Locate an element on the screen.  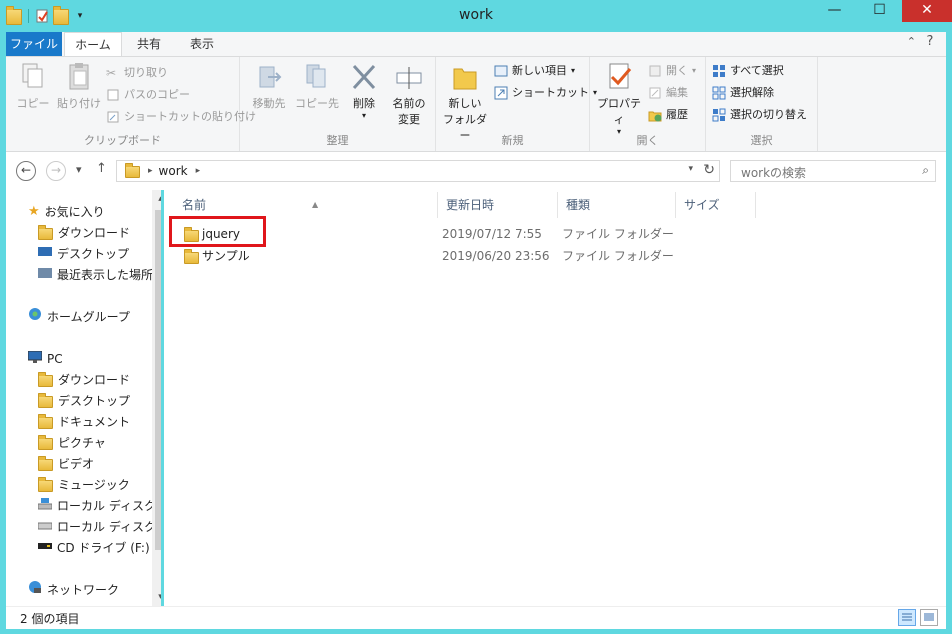
tab-view: 表示 is located at coordinates (202, 44).